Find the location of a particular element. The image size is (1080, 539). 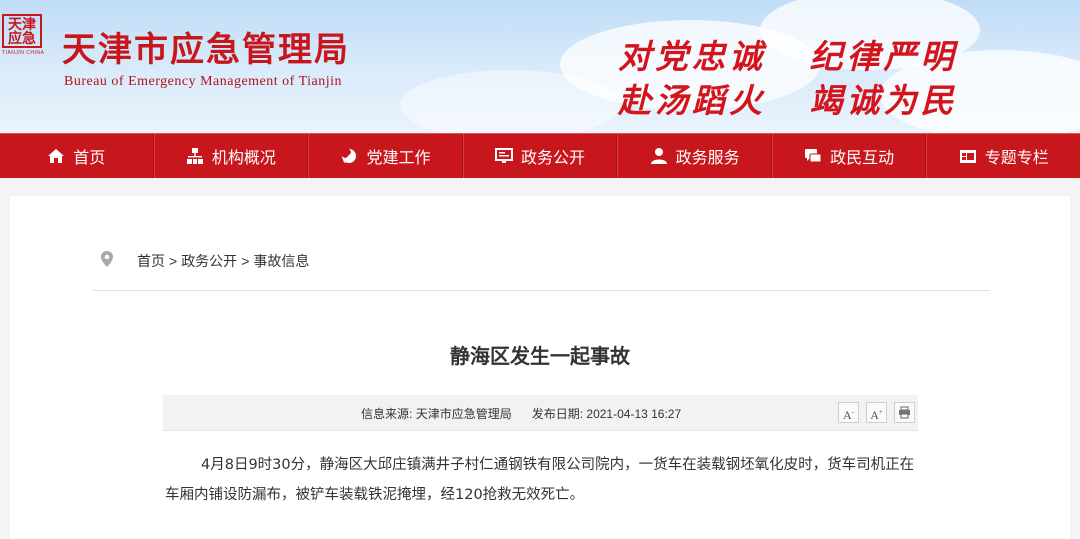

nav-item-home: 首页 is located at coordinates (77, 156).